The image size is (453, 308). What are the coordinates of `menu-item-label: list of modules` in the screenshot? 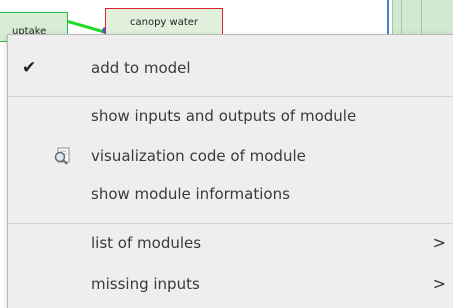 It's located at (146, 243).